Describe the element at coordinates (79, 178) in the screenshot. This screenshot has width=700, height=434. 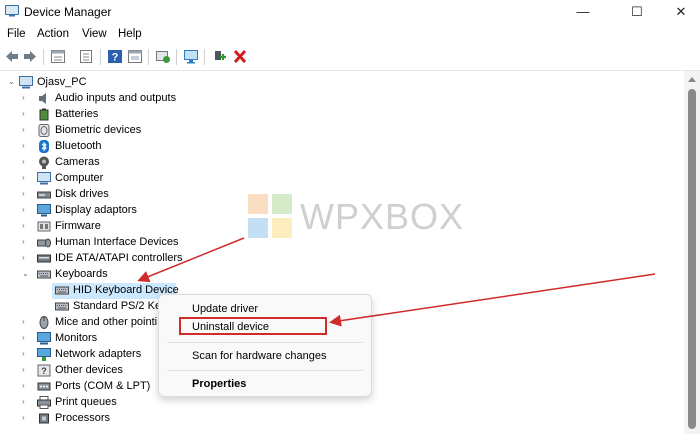
I see `tree-item-label: Computer` at that location.